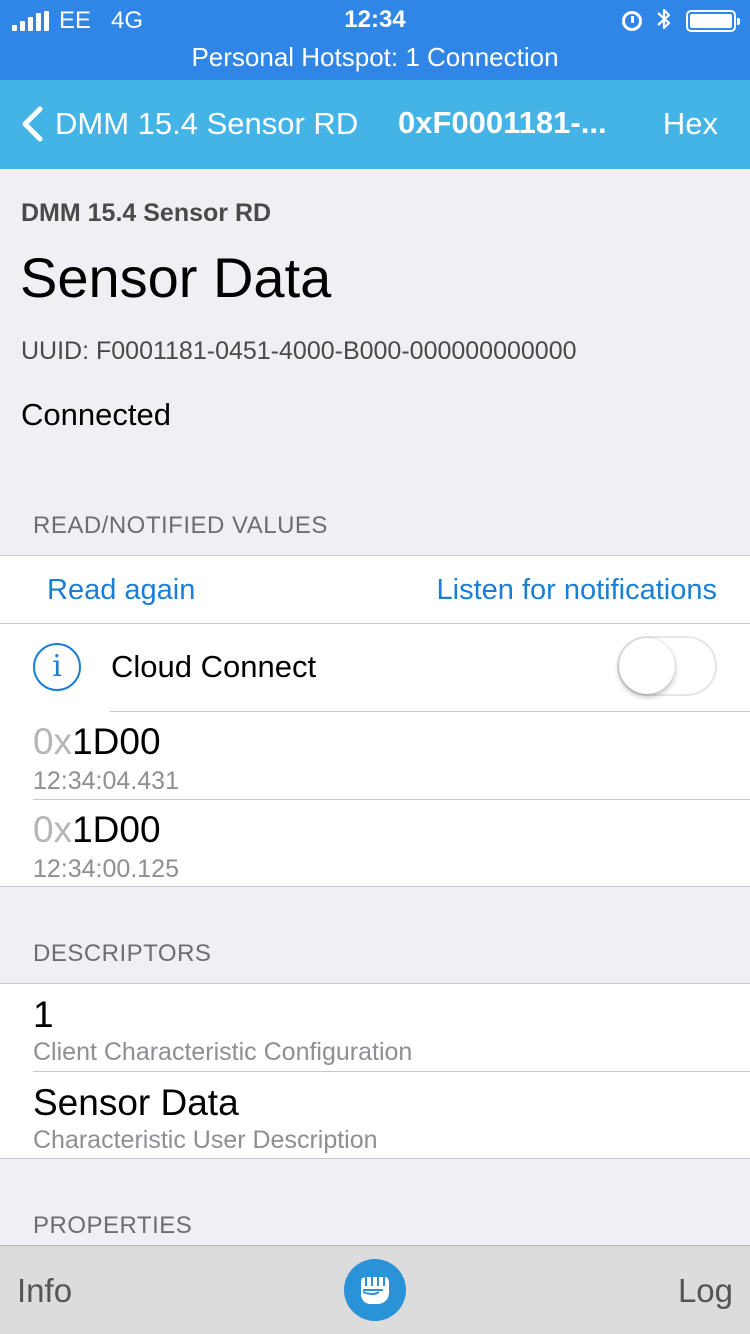  Describe the element at coordinates (375, 57) in the screenshot. I see `hotspot-banner: Personal Hotspot: 1 Connection` at that location.